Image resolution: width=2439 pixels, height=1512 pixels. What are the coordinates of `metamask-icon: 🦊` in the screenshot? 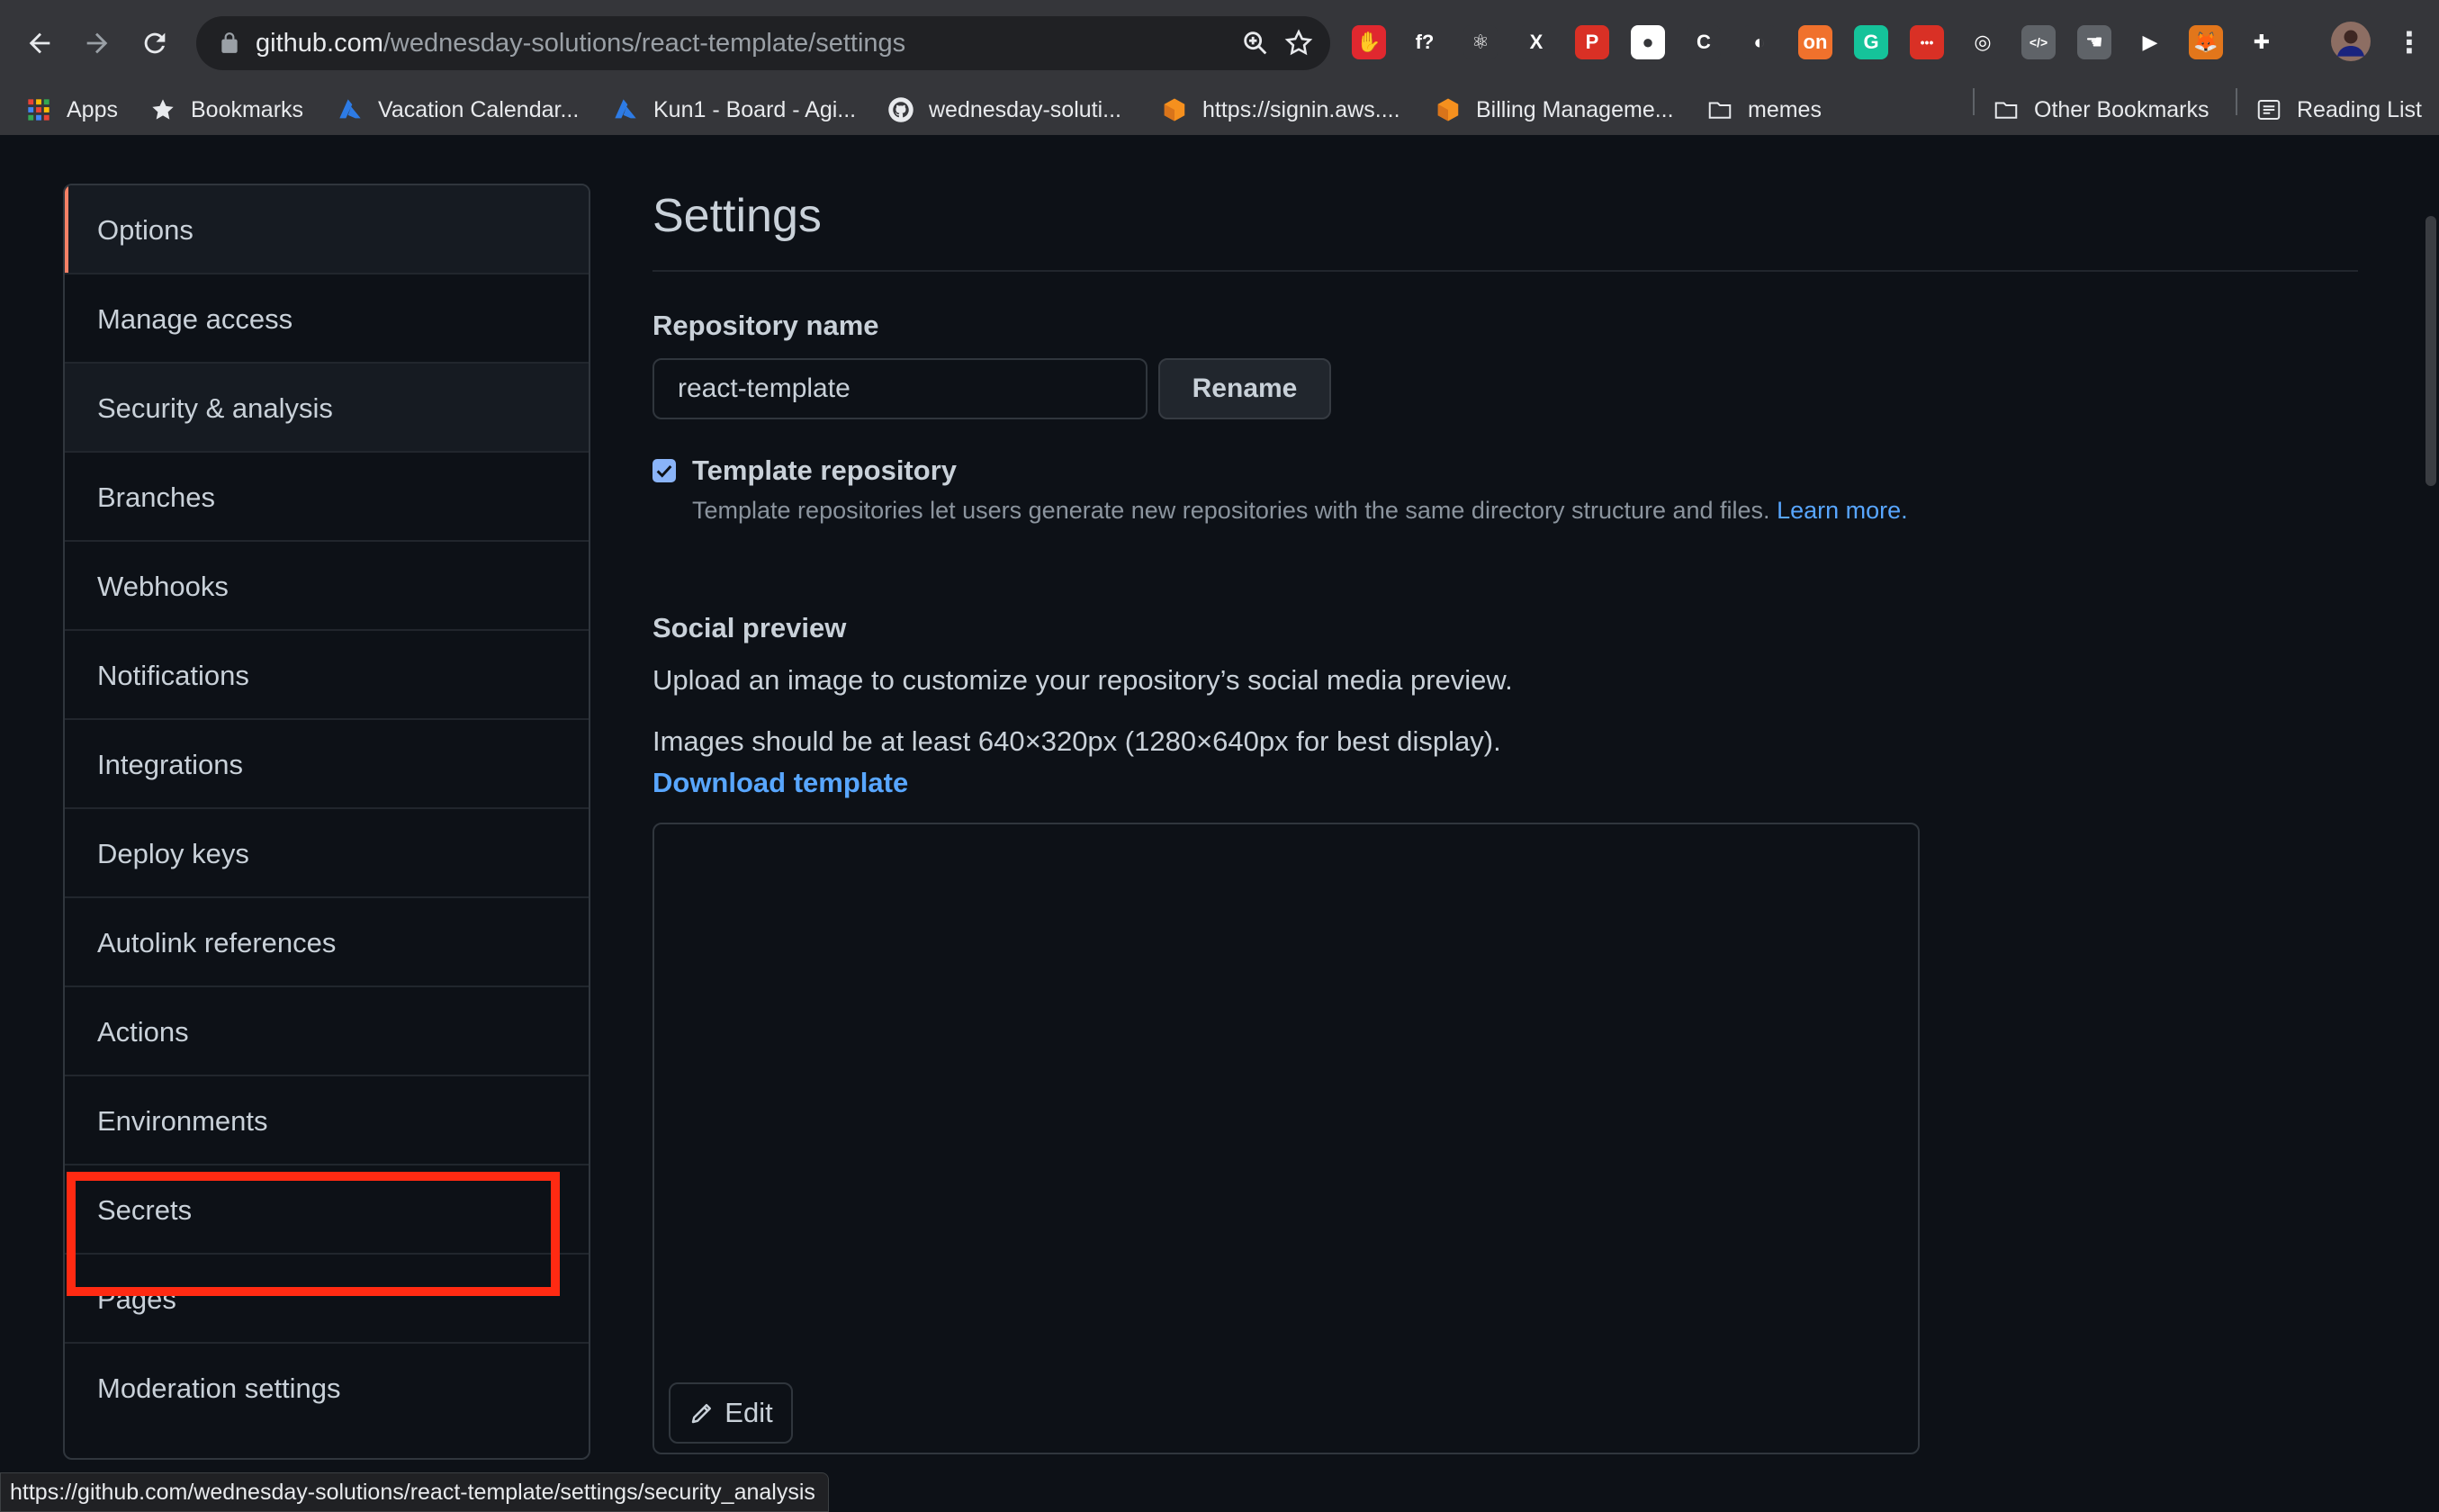 It's located at (2206, 42).